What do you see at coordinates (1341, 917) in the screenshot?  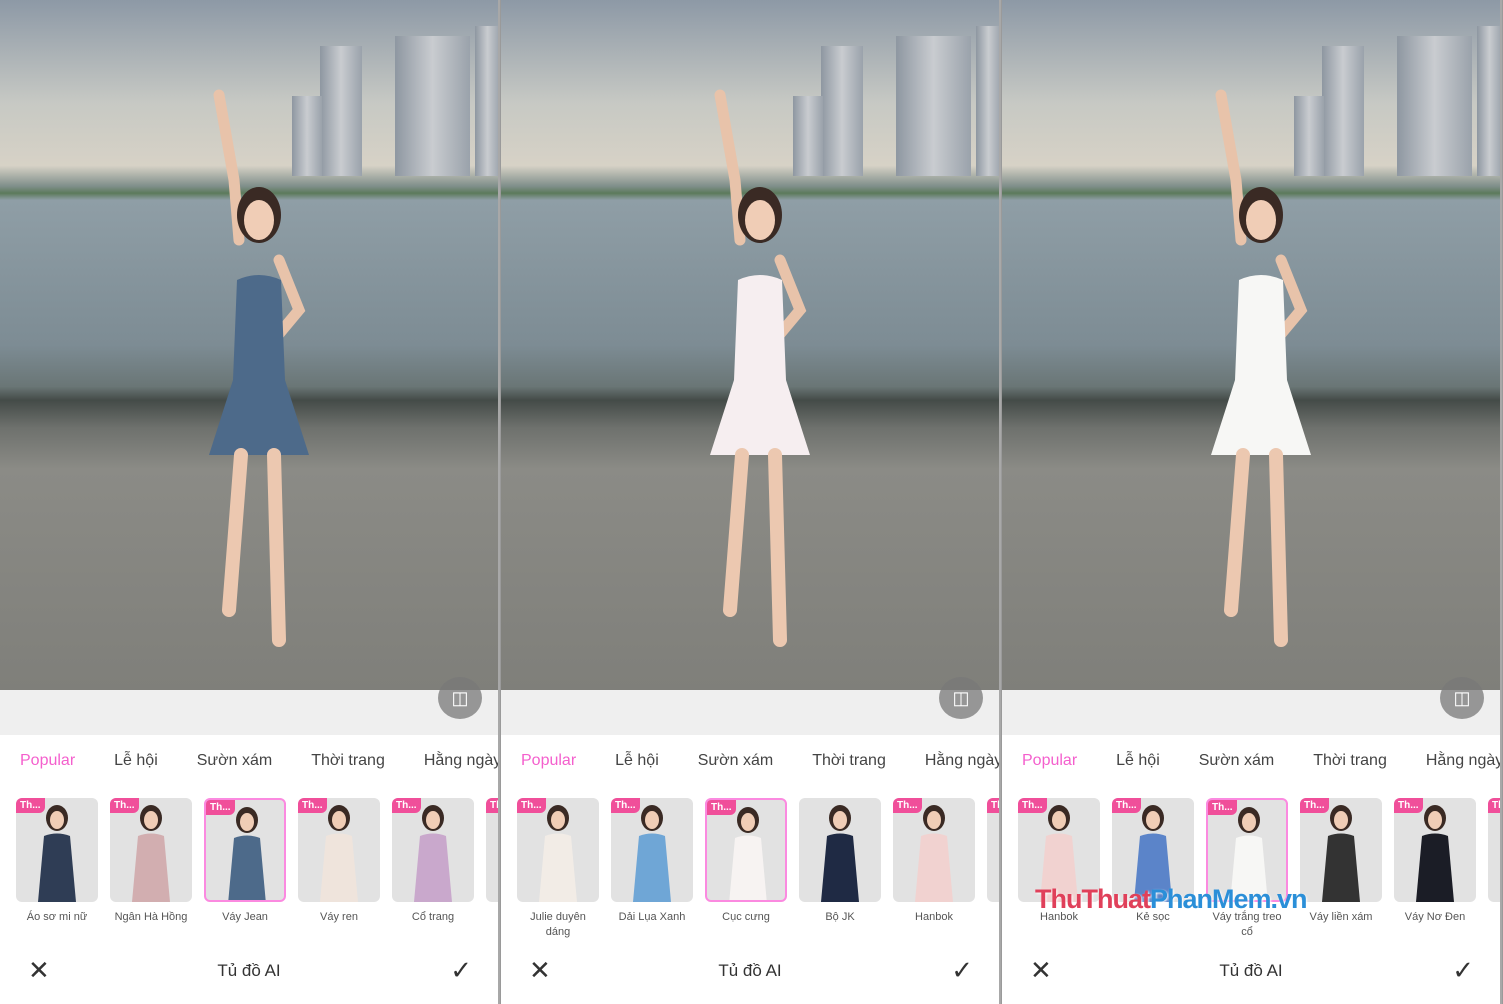 I see `outfit-label: Váy liền xám` at bounding box center [1341, 917].